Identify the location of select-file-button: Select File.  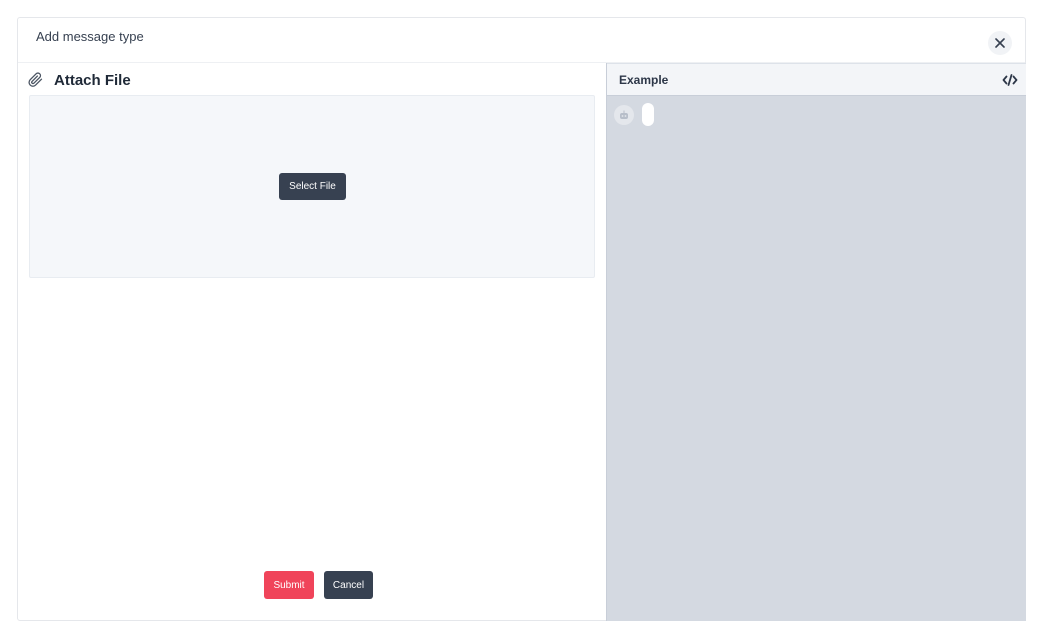
(312, 186).